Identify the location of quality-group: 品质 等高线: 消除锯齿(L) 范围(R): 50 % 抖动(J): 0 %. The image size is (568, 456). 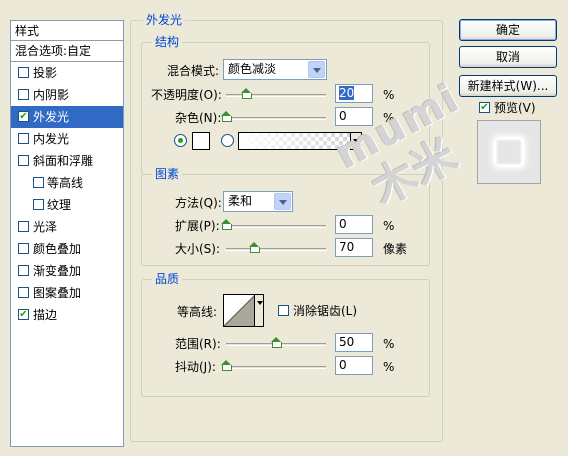
(285, 334).